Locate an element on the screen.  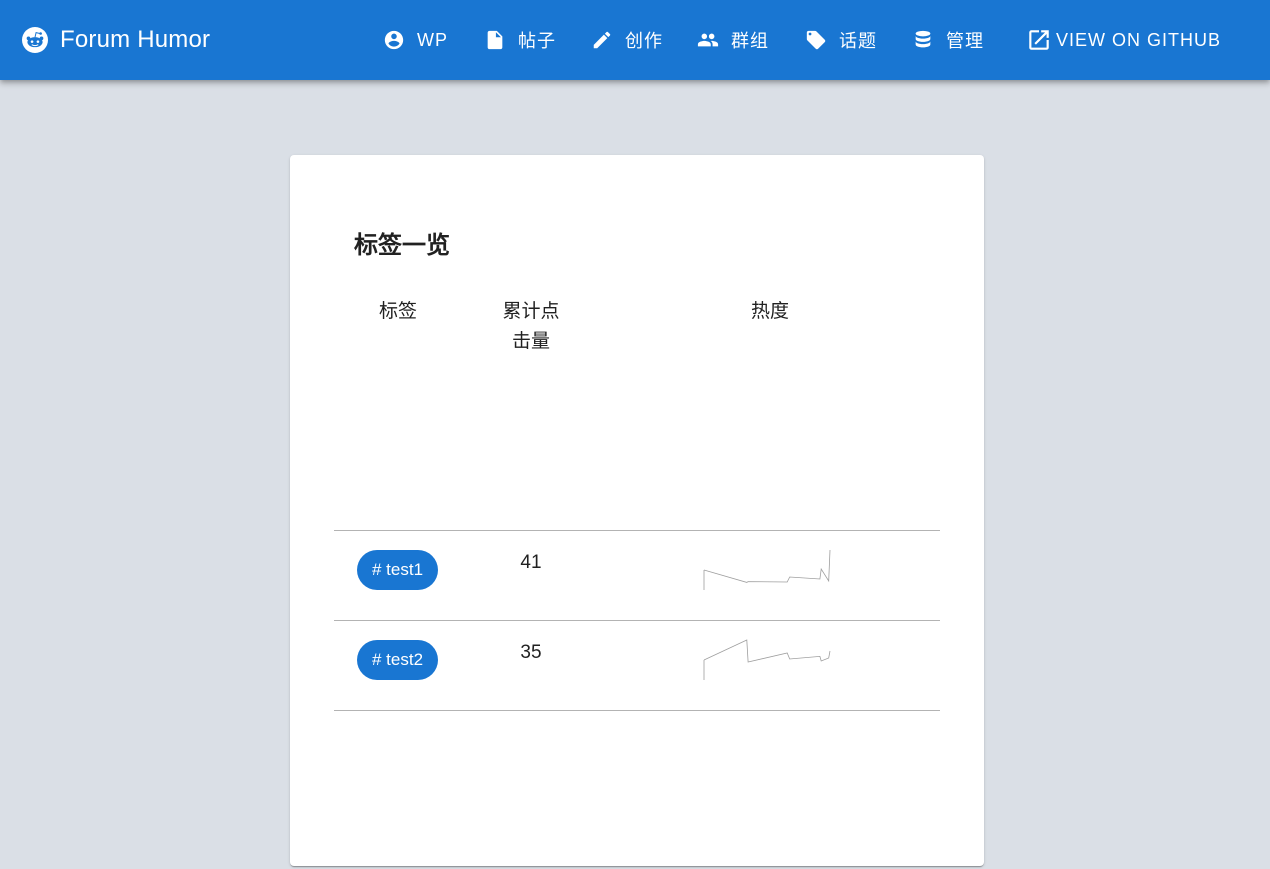
nav-wp-label: WP is located at coordinates (432, 39).